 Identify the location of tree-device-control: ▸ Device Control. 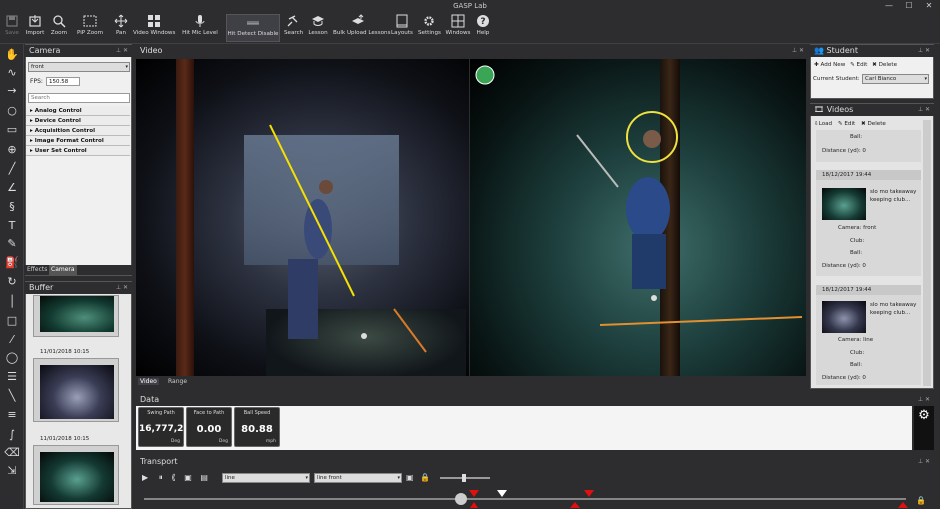
(78, 121).